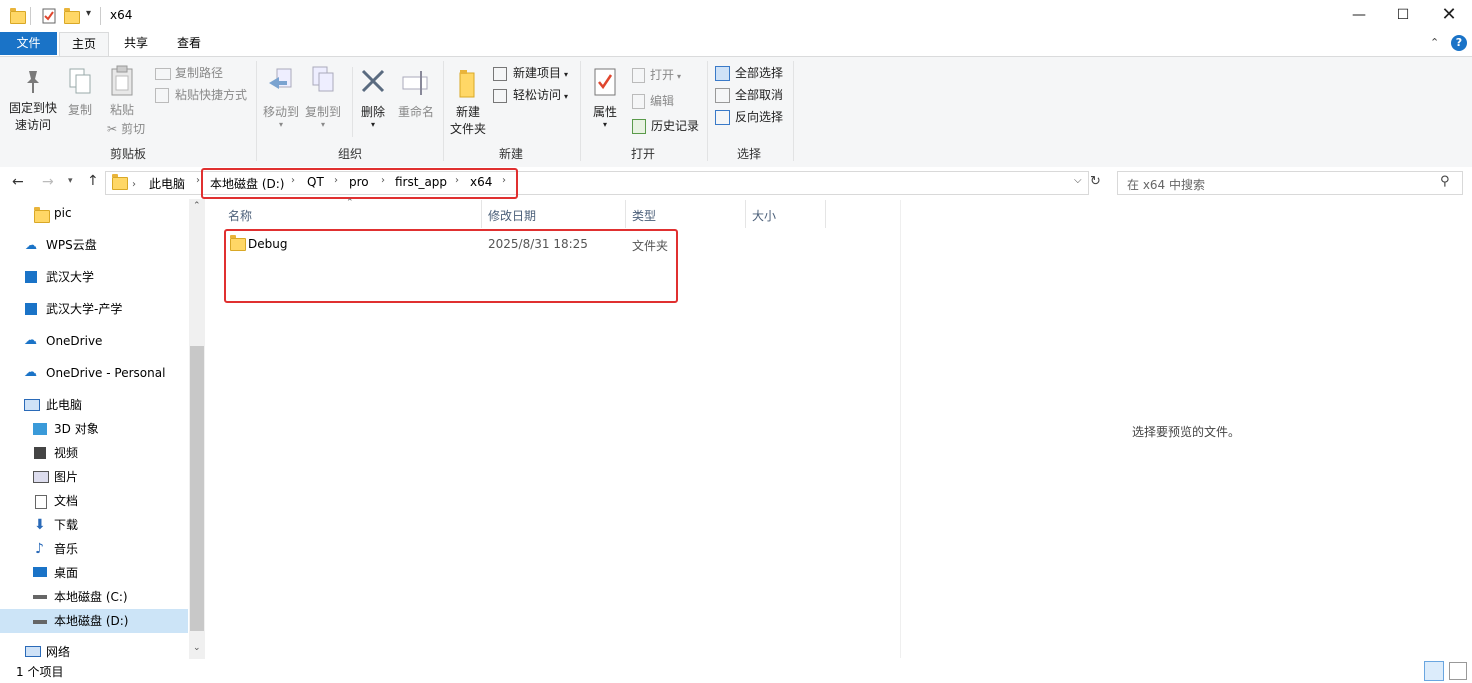  What do you see at coordinates (94, 341) in the screenshot?
I see `nav-item-onedrive: ☁ OneDrive` at bounding box center [94, 341].